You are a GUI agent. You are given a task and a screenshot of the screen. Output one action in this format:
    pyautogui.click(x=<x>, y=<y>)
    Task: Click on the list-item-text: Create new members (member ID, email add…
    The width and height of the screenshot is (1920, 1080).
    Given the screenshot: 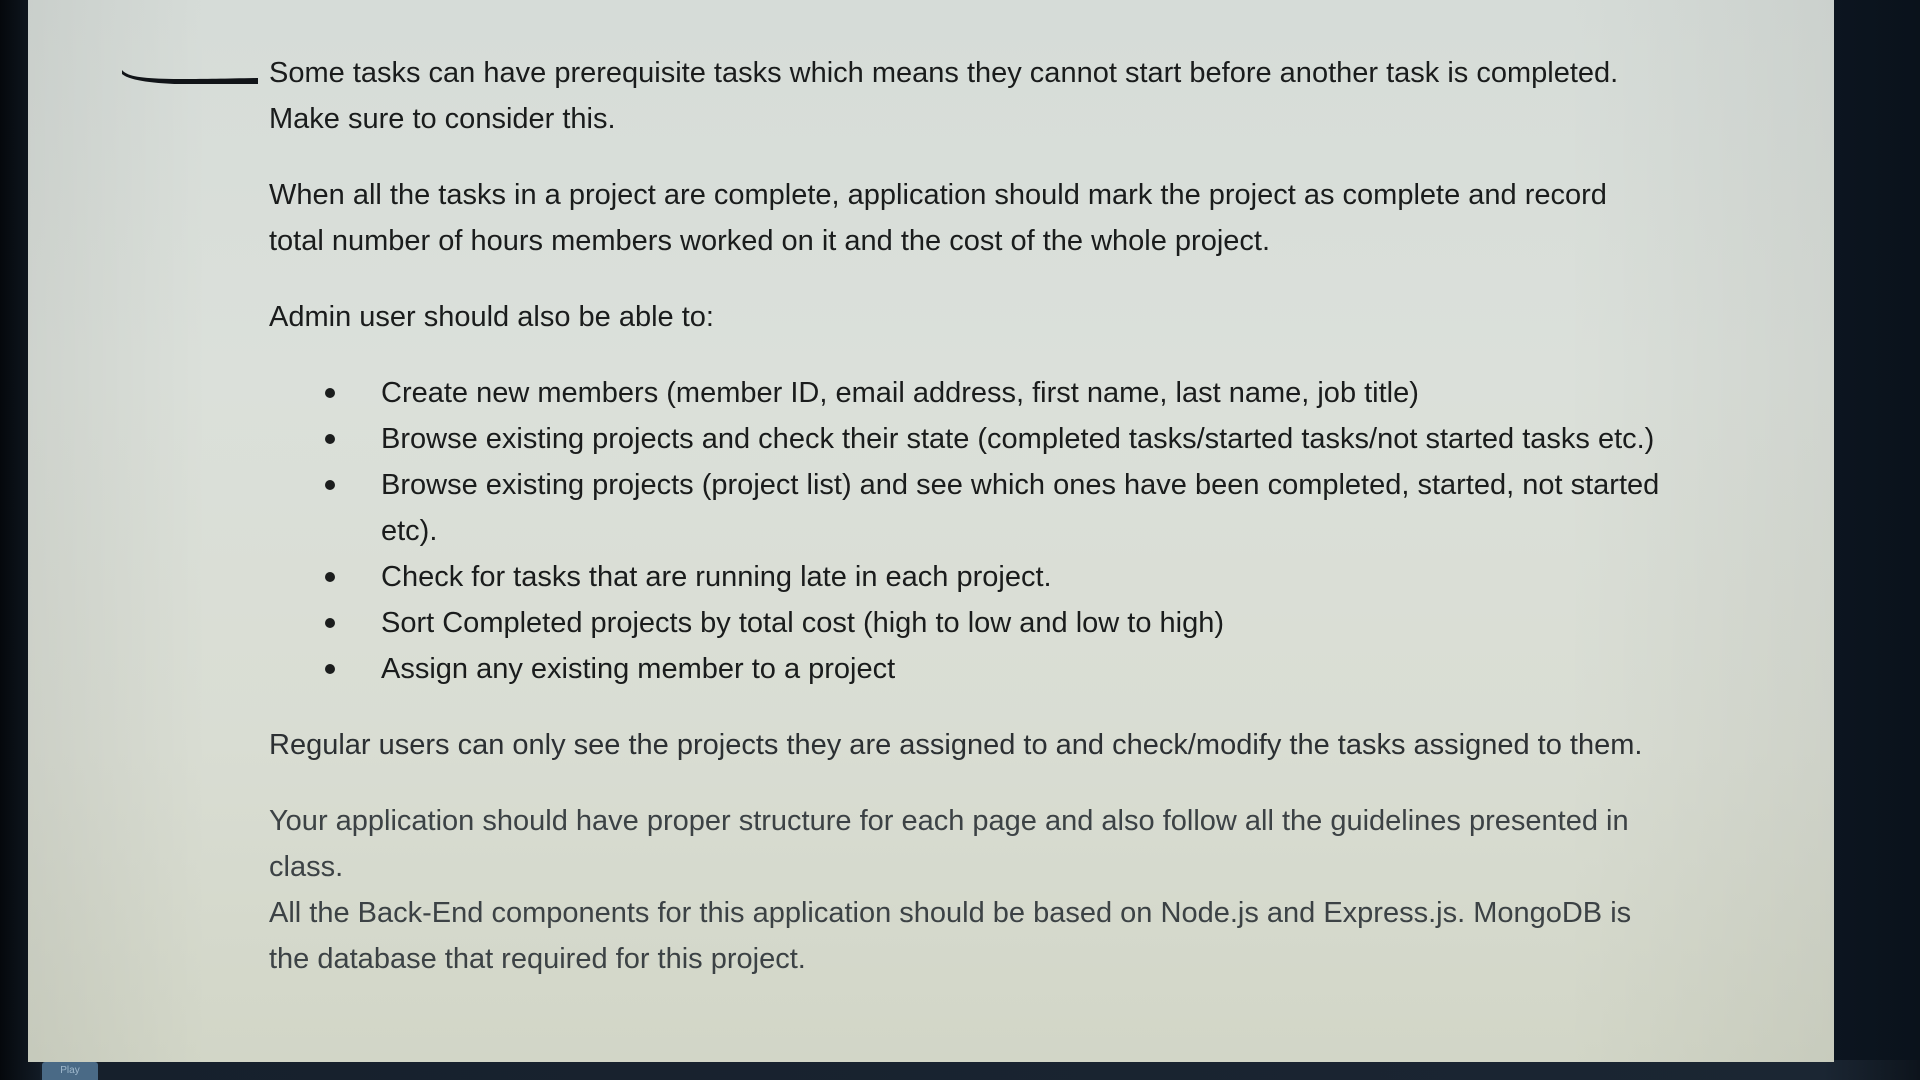 What is the action you would take?
    pyautogui.click(x=900, y=393)
    